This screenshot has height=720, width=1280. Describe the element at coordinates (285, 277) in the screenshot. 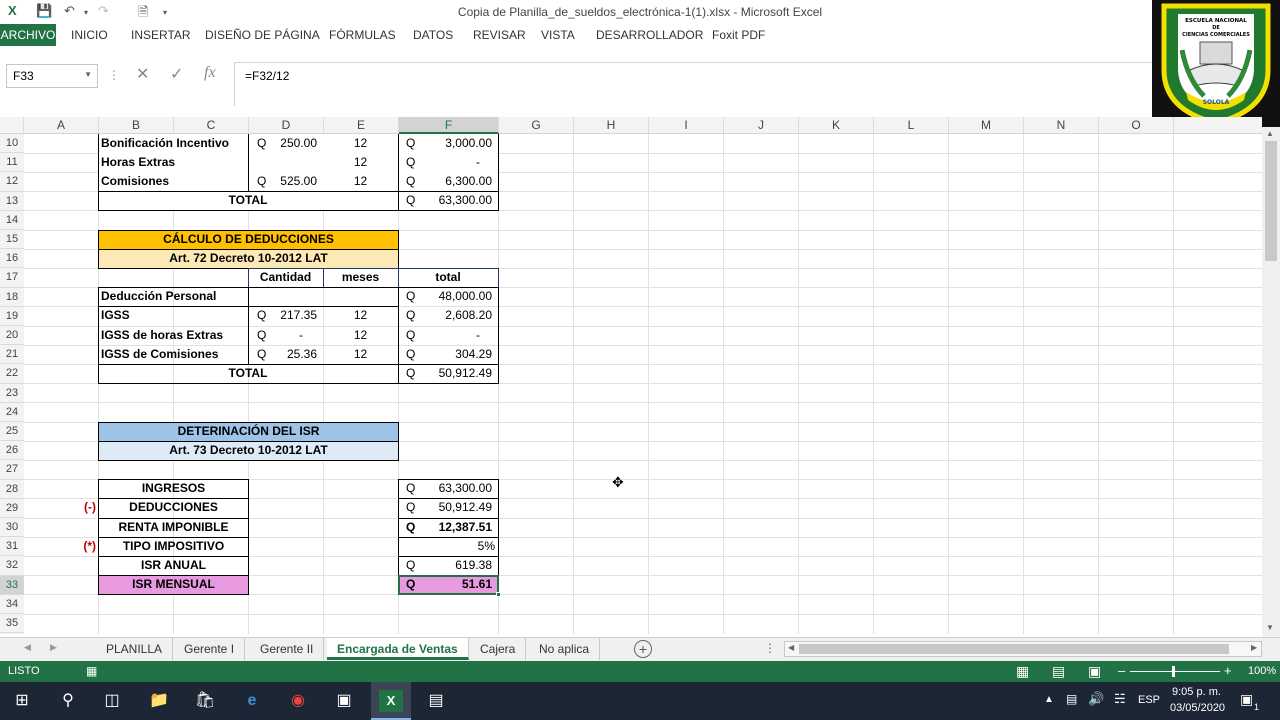

I see `header-cantidad: Cantidad` at that location.